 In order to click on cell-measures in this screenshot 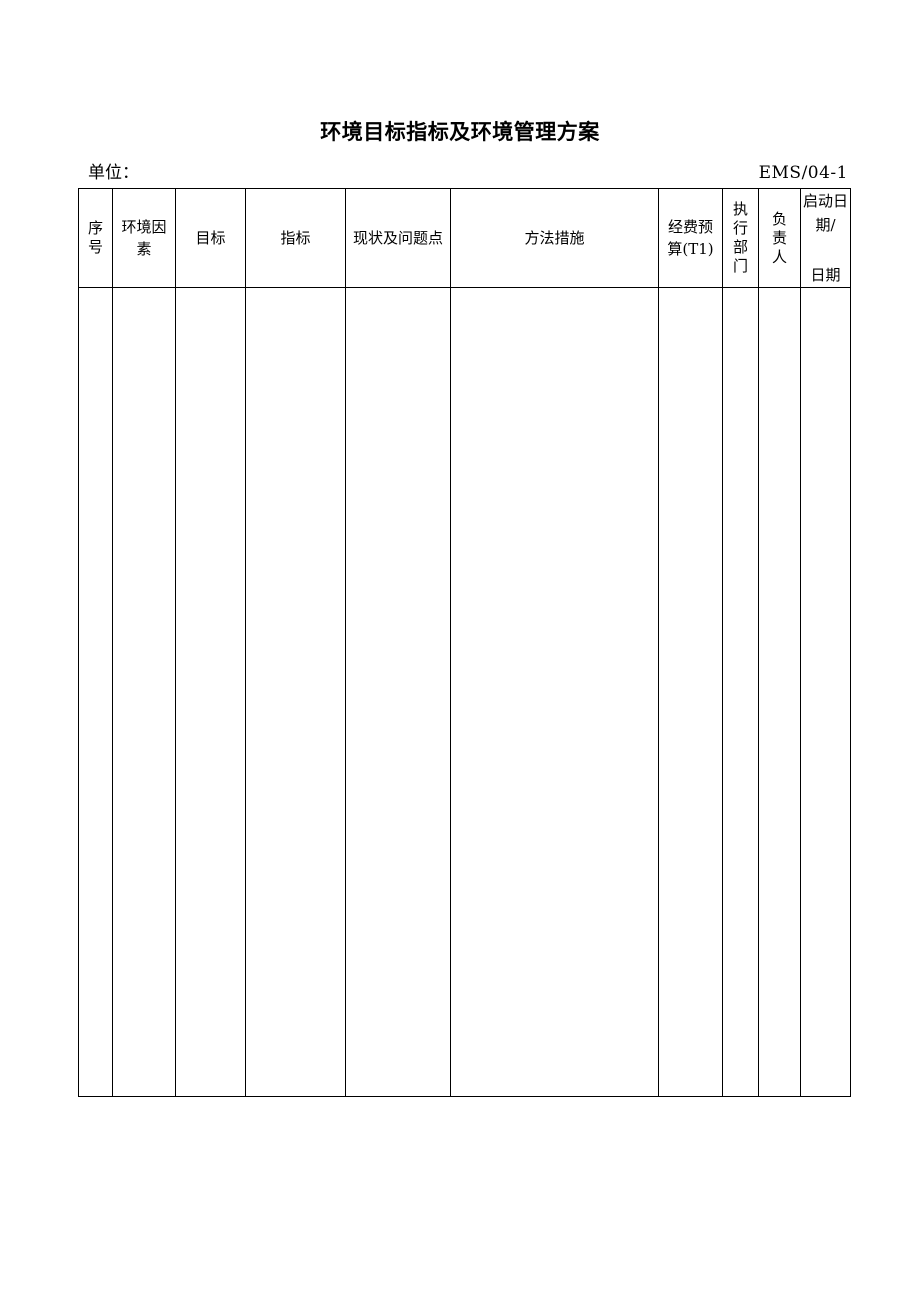, I will do `click(554, 692)`.